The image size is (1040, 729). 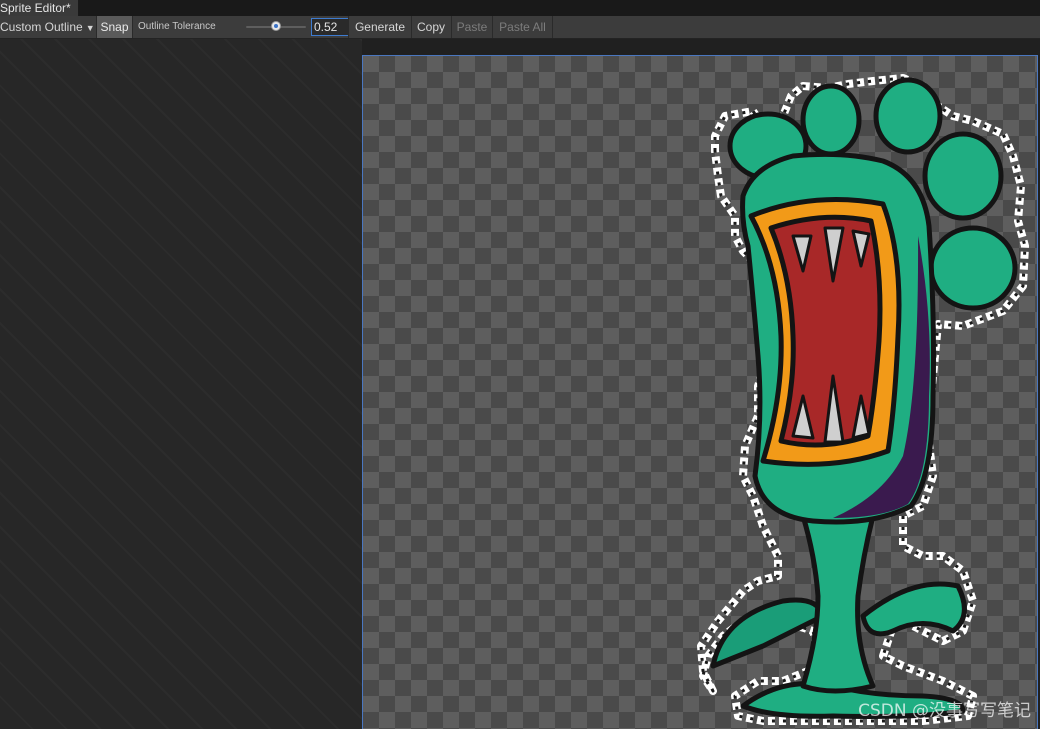 What do you see at coordinates (115, 27) in the screenshot?
I see `snap-button: Snap` at bounding box center [115, 27].